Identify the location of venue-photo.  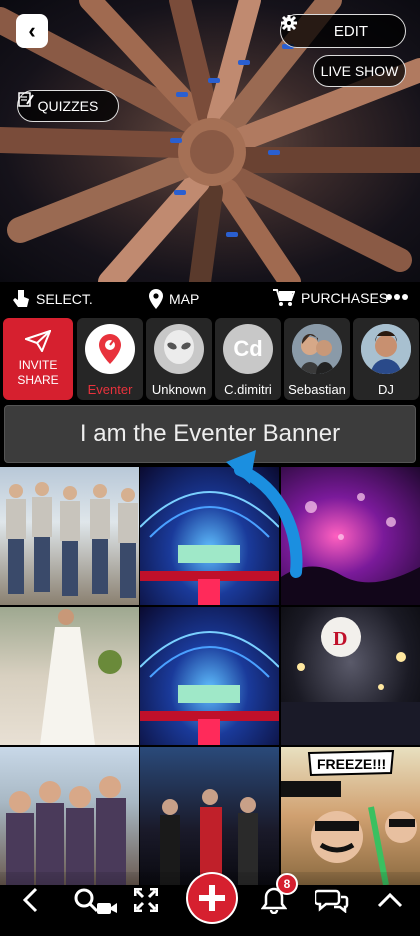
(209, 688).